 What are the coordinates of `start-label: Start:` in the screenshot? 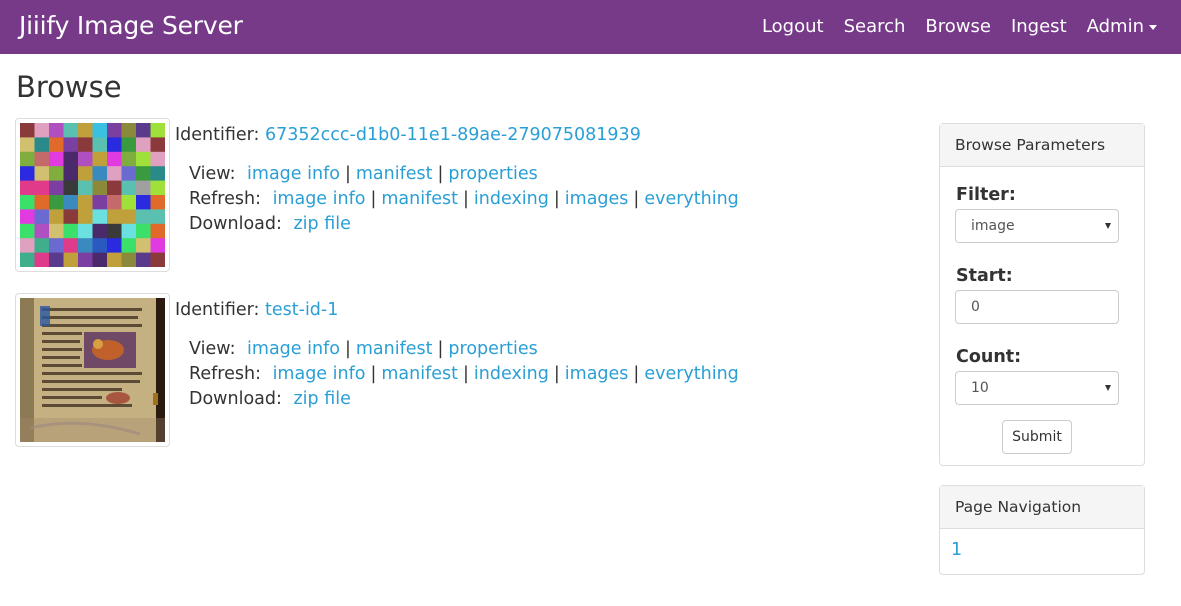 It's located at (984, 276).